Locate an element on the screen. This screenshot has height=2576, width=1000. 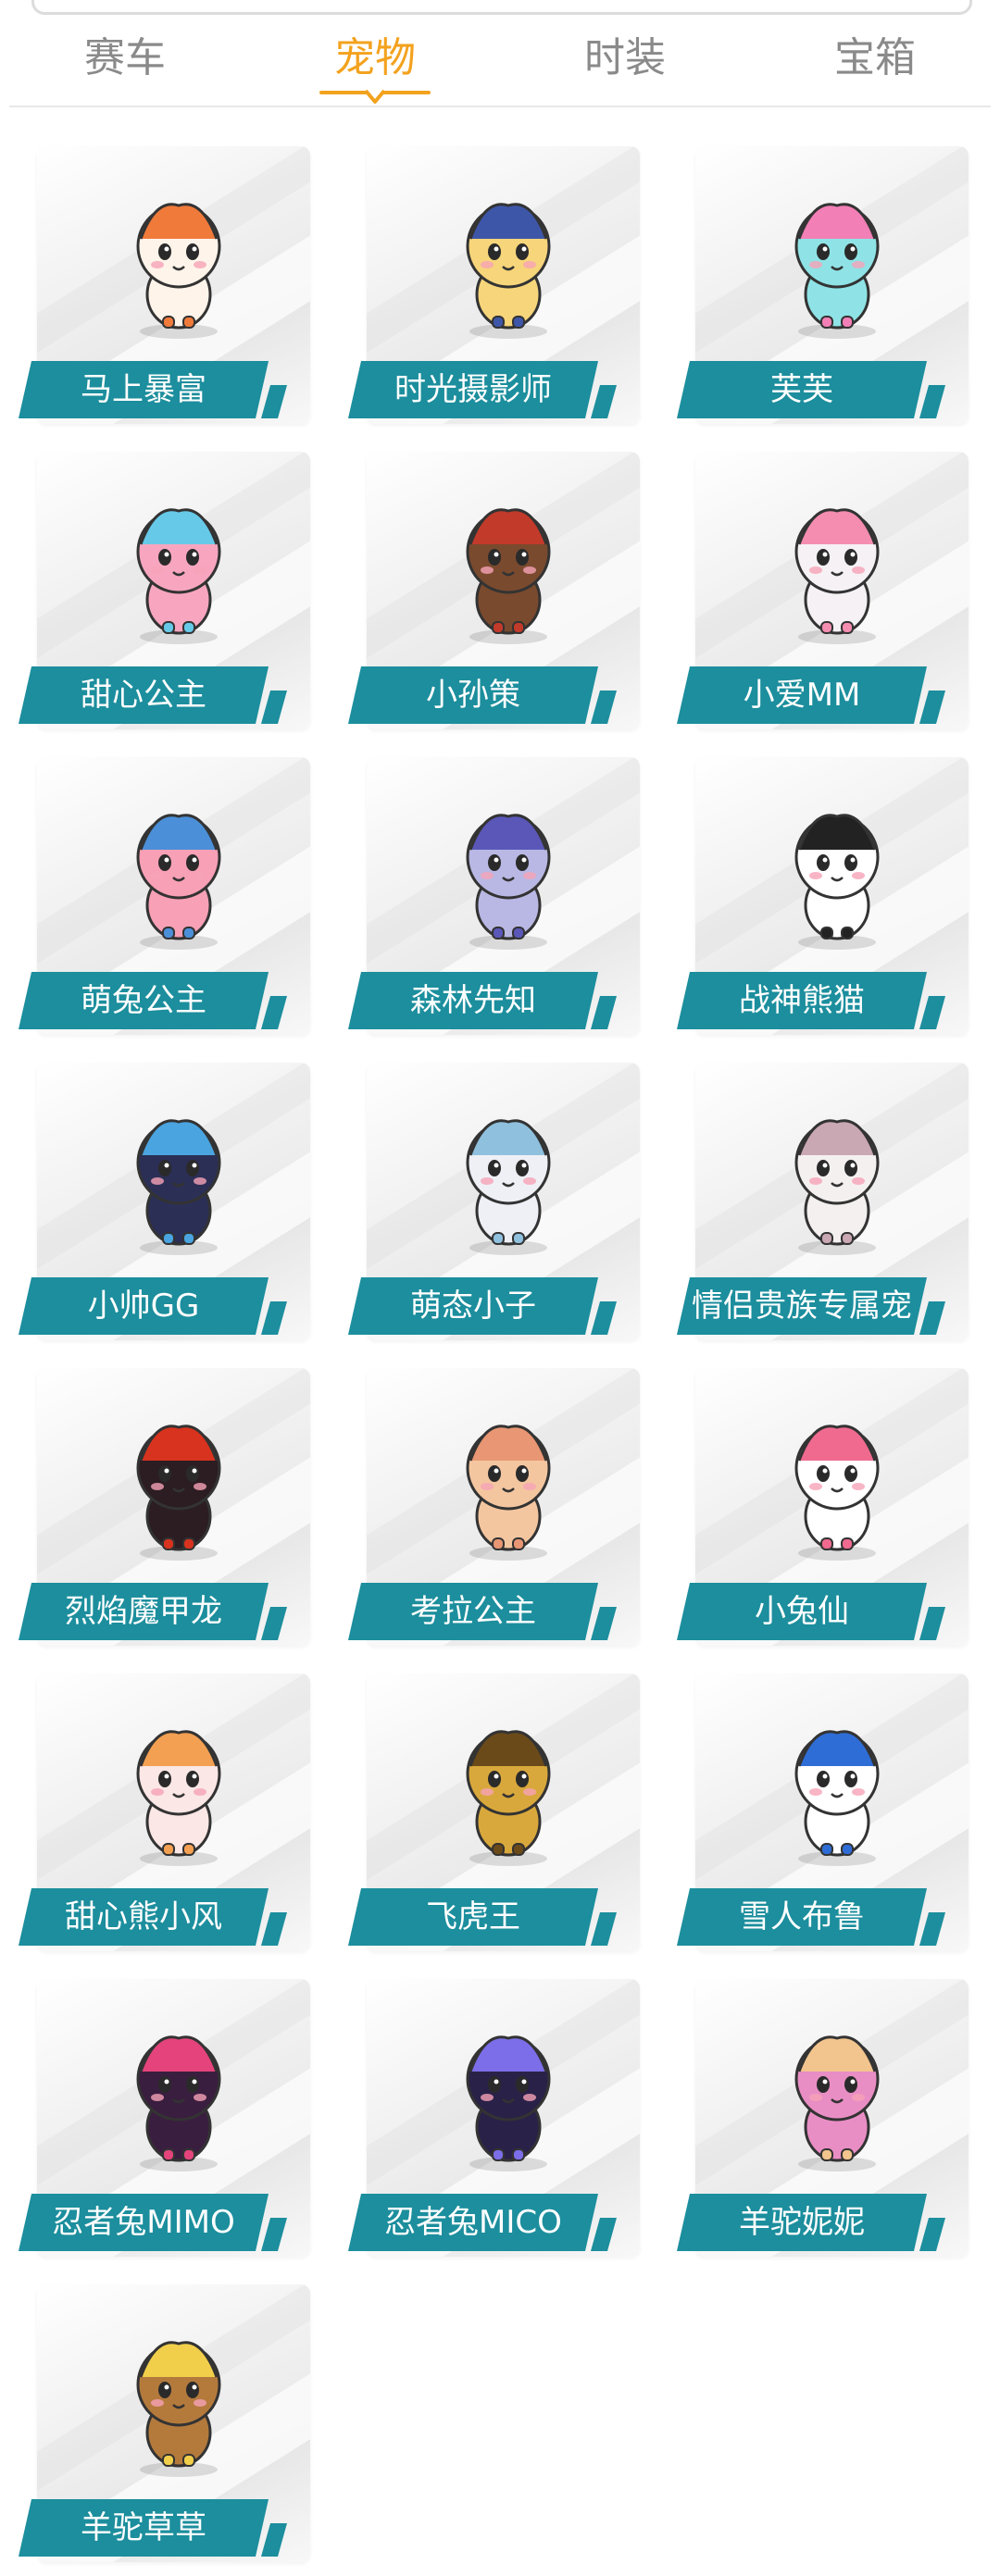
flame-dragon-pet-icon is located at coordinates (178, 1493).